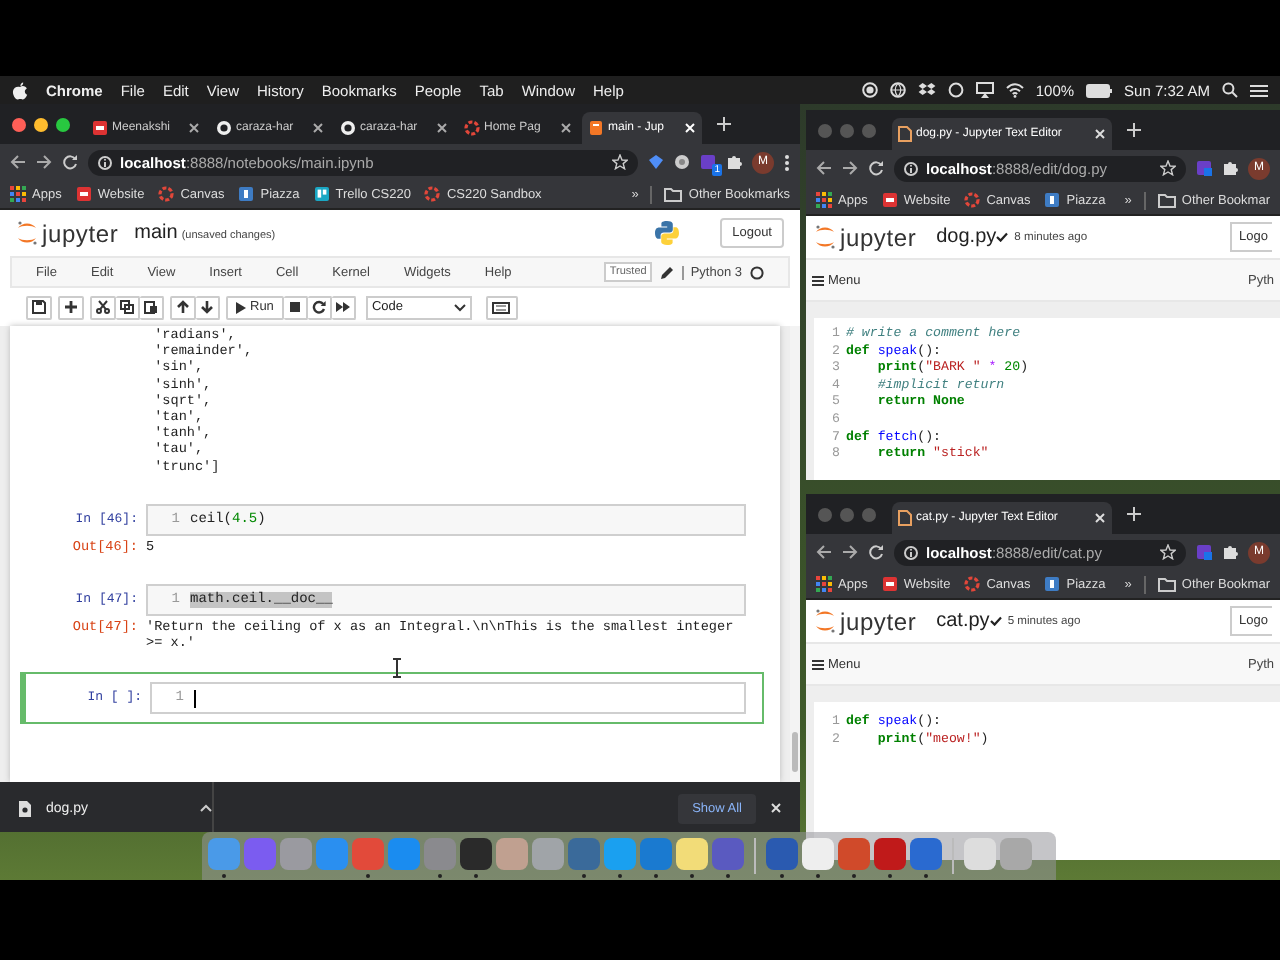 The width and height of the screenshot is (1280, 960). What do you see at coordinates (795, 554) in the screenshot?
I see `scrollbar` at bounding box center [795, 554].